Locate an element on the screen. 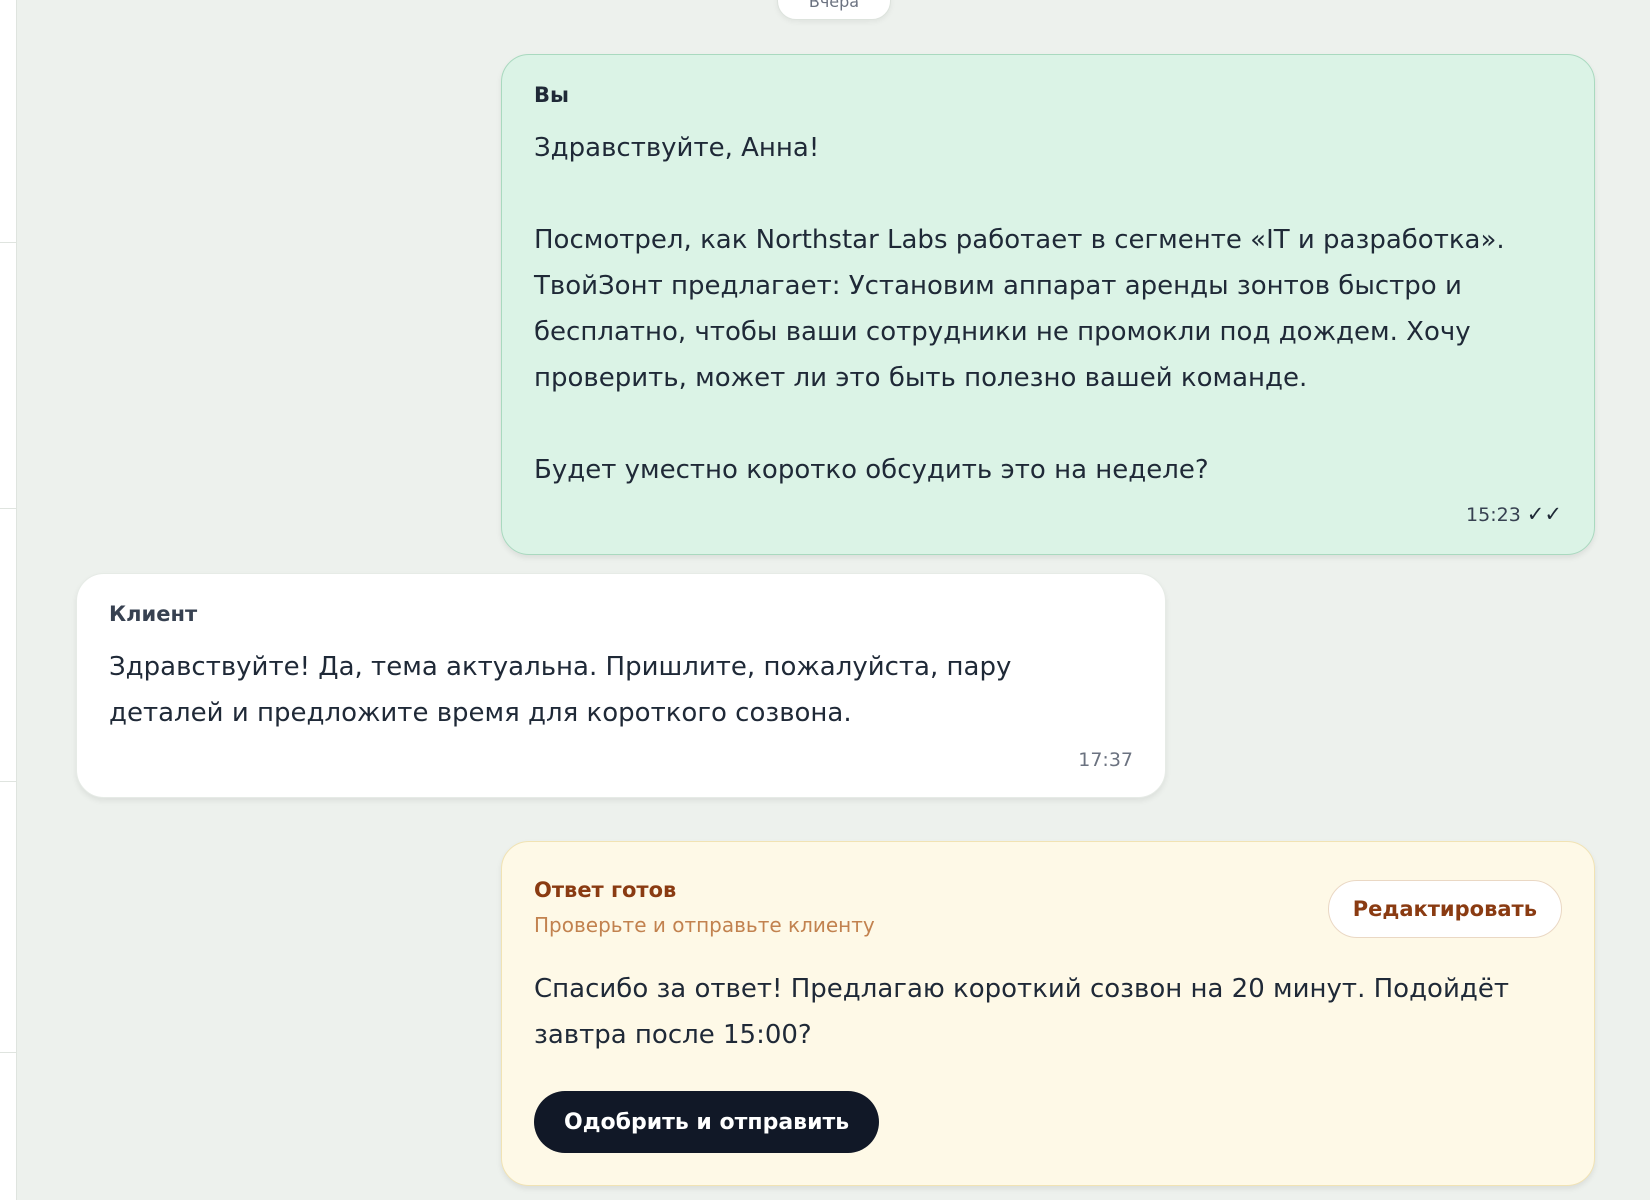 This screenshot has height=1200, width=1650. message-time: 17:37 is located at coordinates (1105, 760).